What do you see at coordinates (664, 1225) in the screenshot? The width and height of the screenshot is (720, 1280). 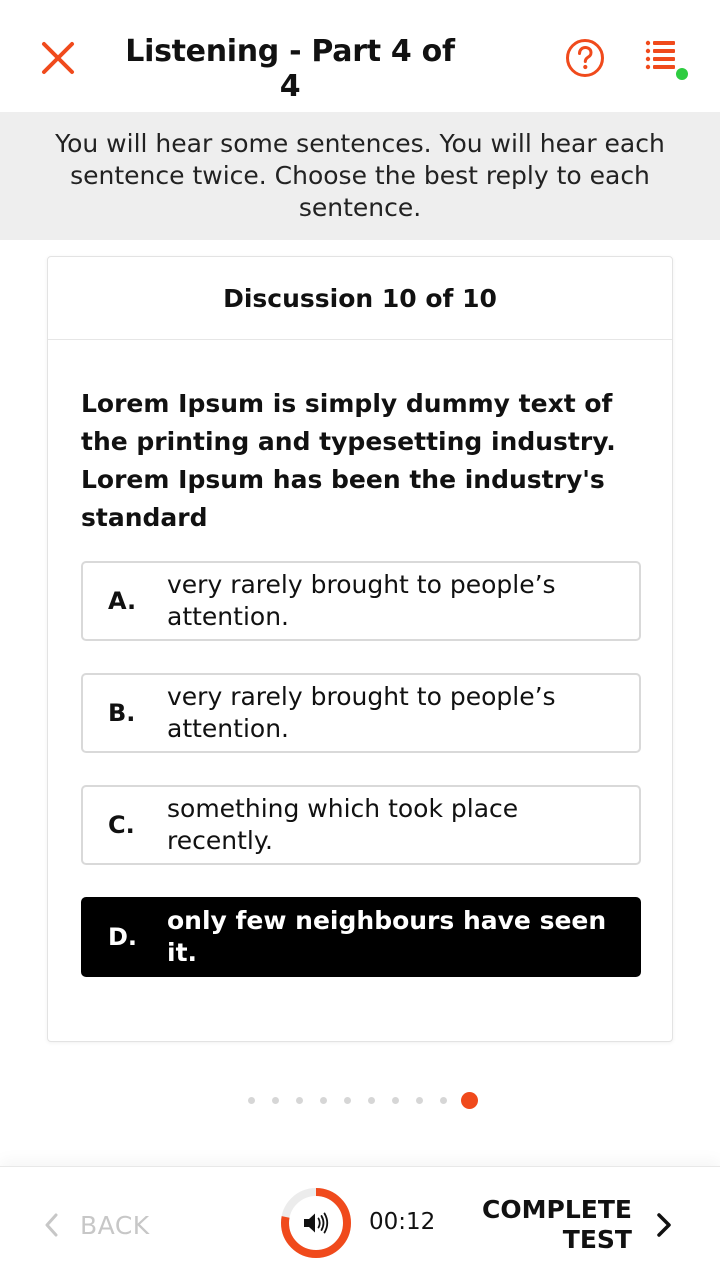 I see `chevron-right-icon` at bounding box center [664, 1225].